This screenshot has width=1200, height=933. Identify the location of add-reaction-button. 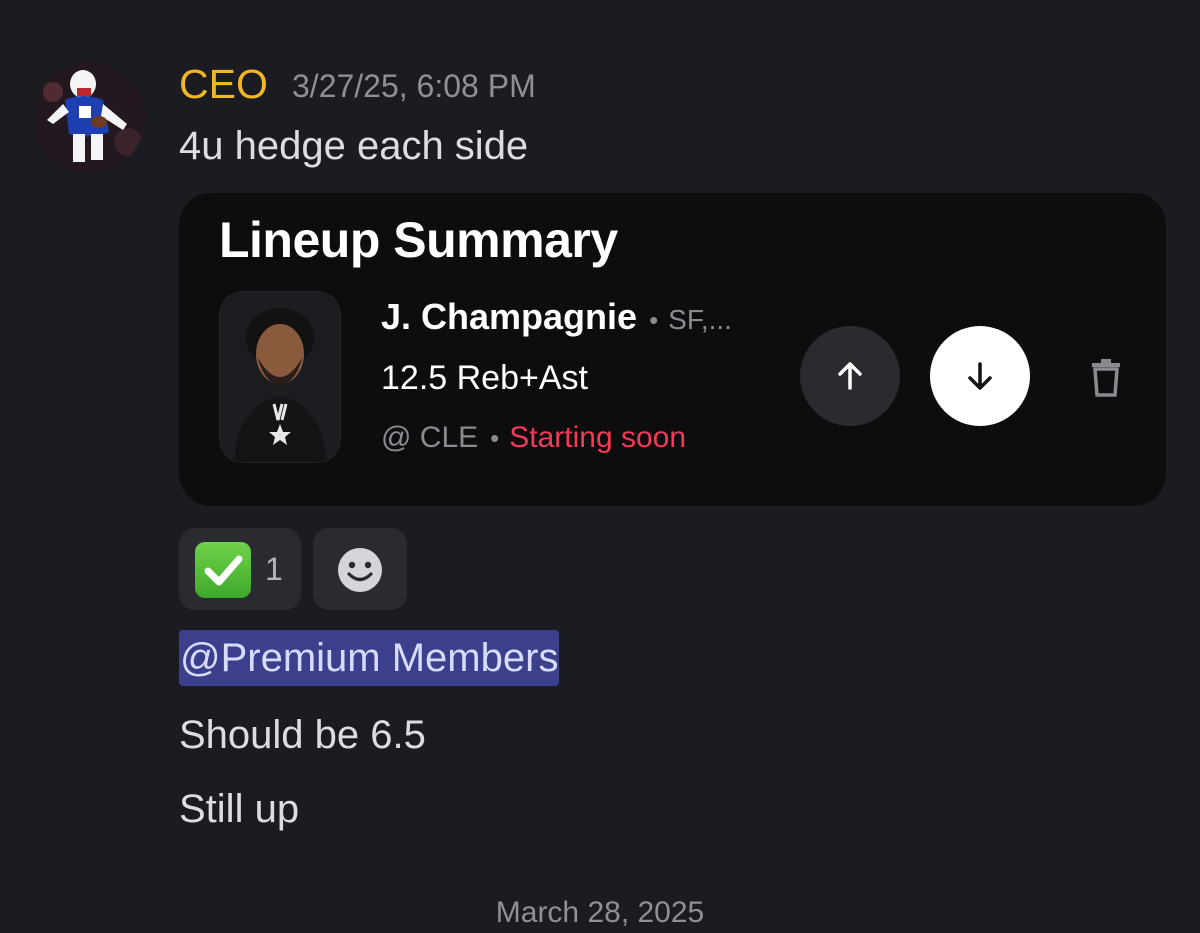
(360, 569).